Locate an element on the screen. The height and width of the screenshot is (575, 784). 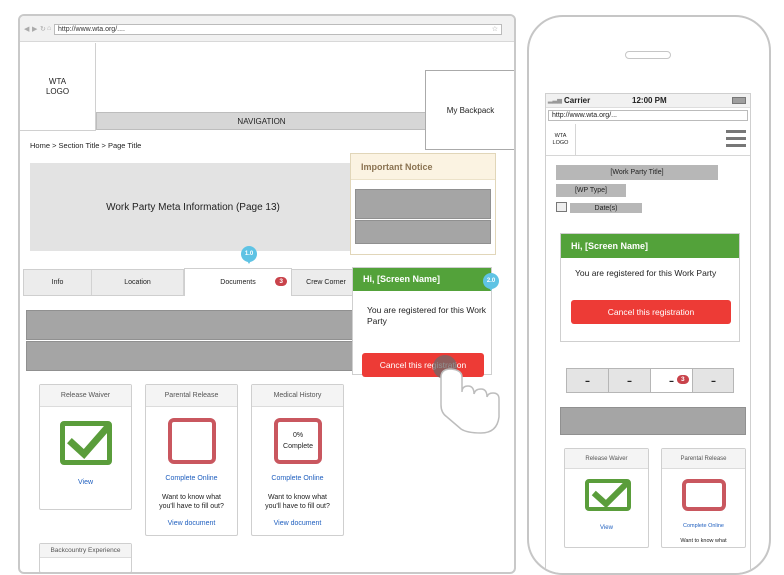
tap-gesture-hand-icon is located at coordinates (467, 395).